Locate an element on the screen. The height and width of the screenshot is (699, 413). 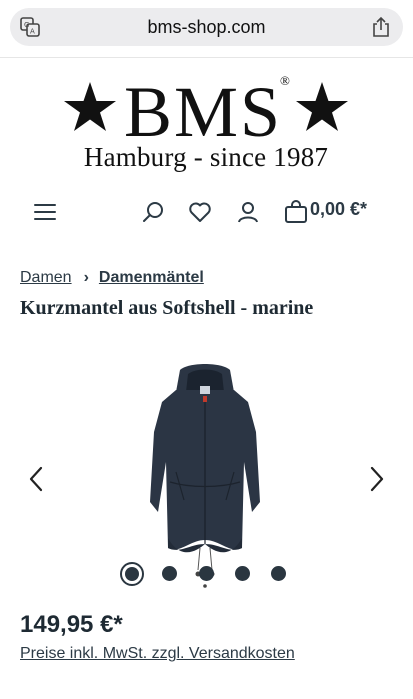
breadcrumb: Damen › Damenmäntel is located at coordinates (112, 278).